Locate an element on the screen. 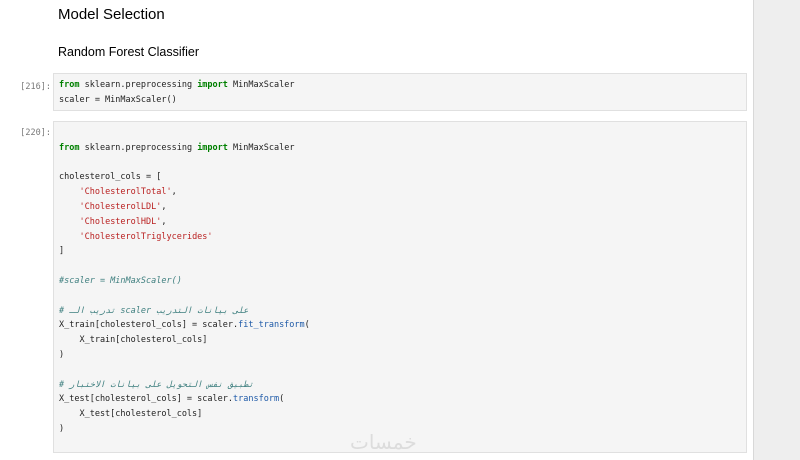 The height and width of the screenshot is (460, 800). code-line: # تطبيق نفس التحويل على بيانات الاختبار is located at coordinates (156, 384).